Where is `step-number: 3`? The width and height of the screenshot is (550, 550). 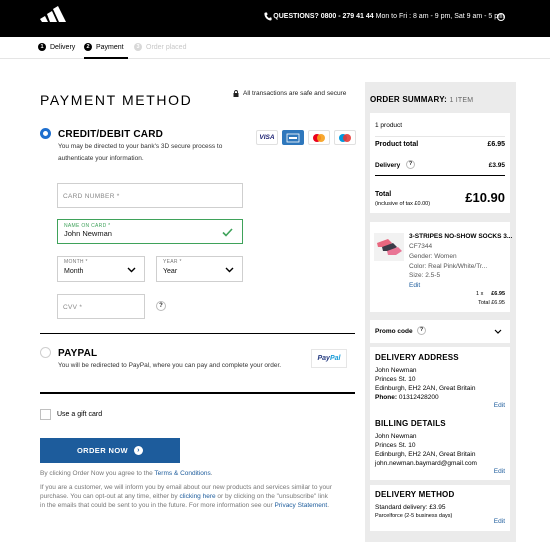 step-number: 3 is located at coordinates (138, 47).